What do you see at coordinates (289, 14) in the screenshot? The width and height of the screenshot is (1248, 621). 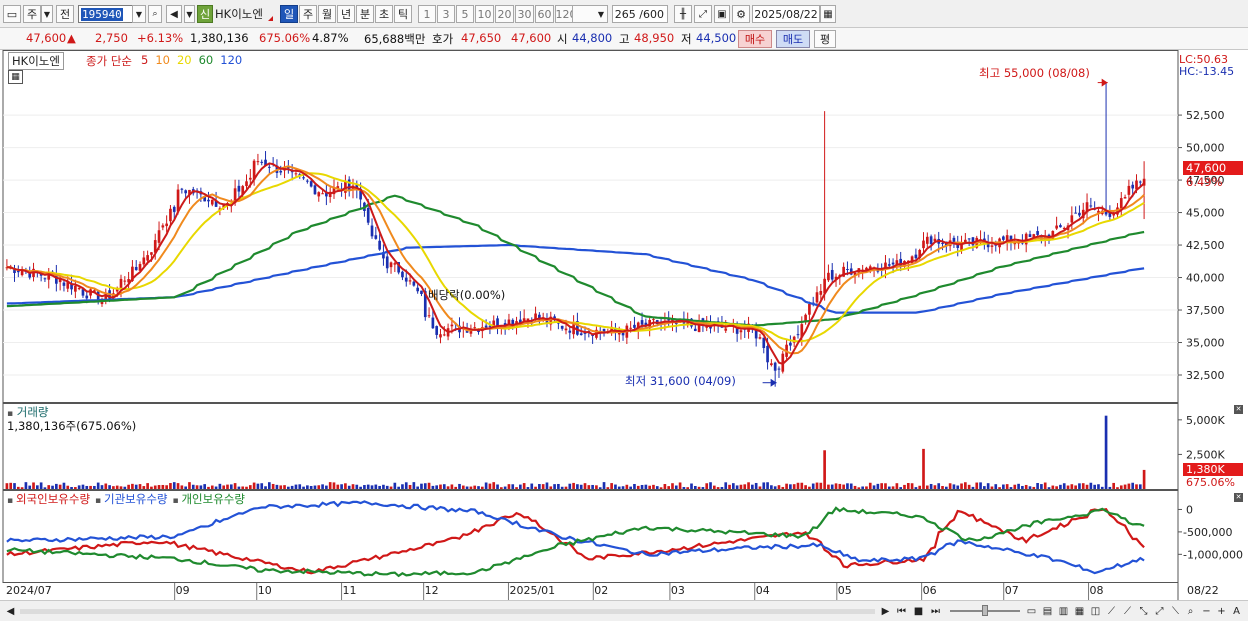 I see `period-tab-0: 일` at bounding box center [289, 14].